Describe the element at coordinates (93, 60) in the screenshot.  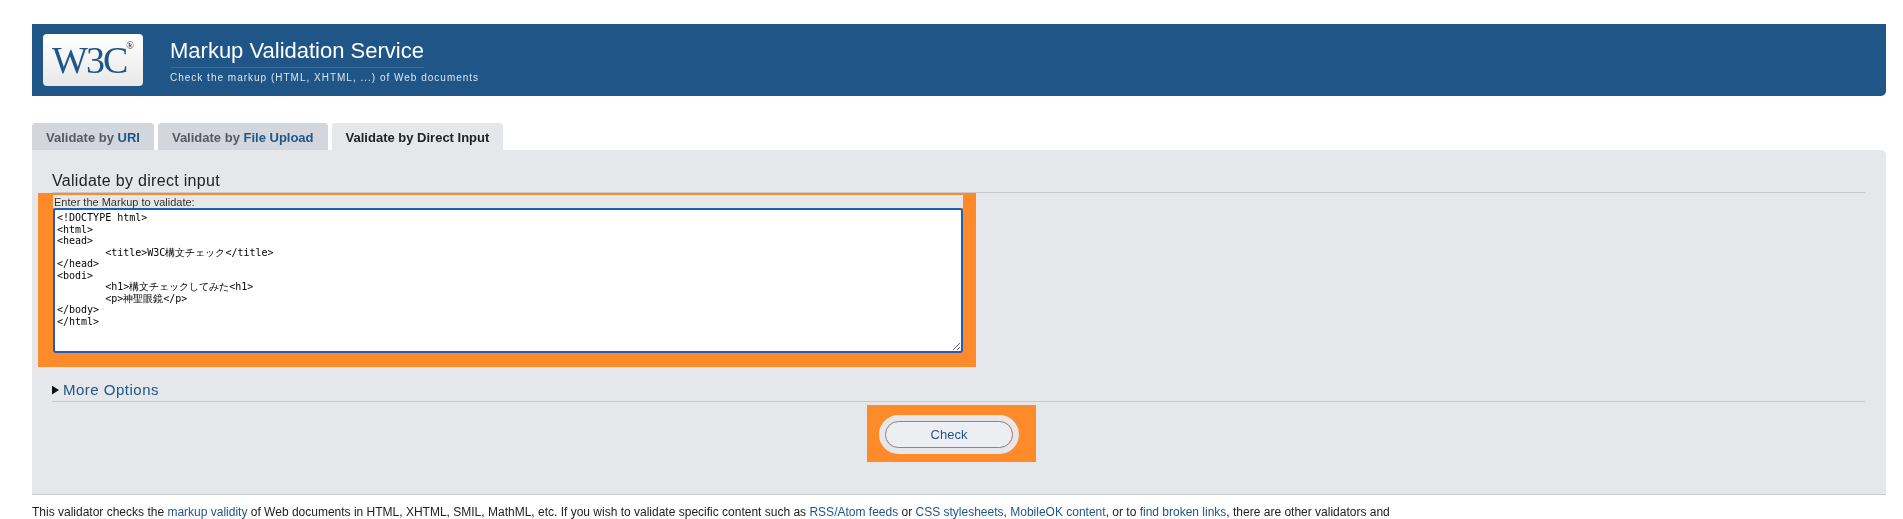
I see `w3c-logo: W3C$^{®}$` at that location.